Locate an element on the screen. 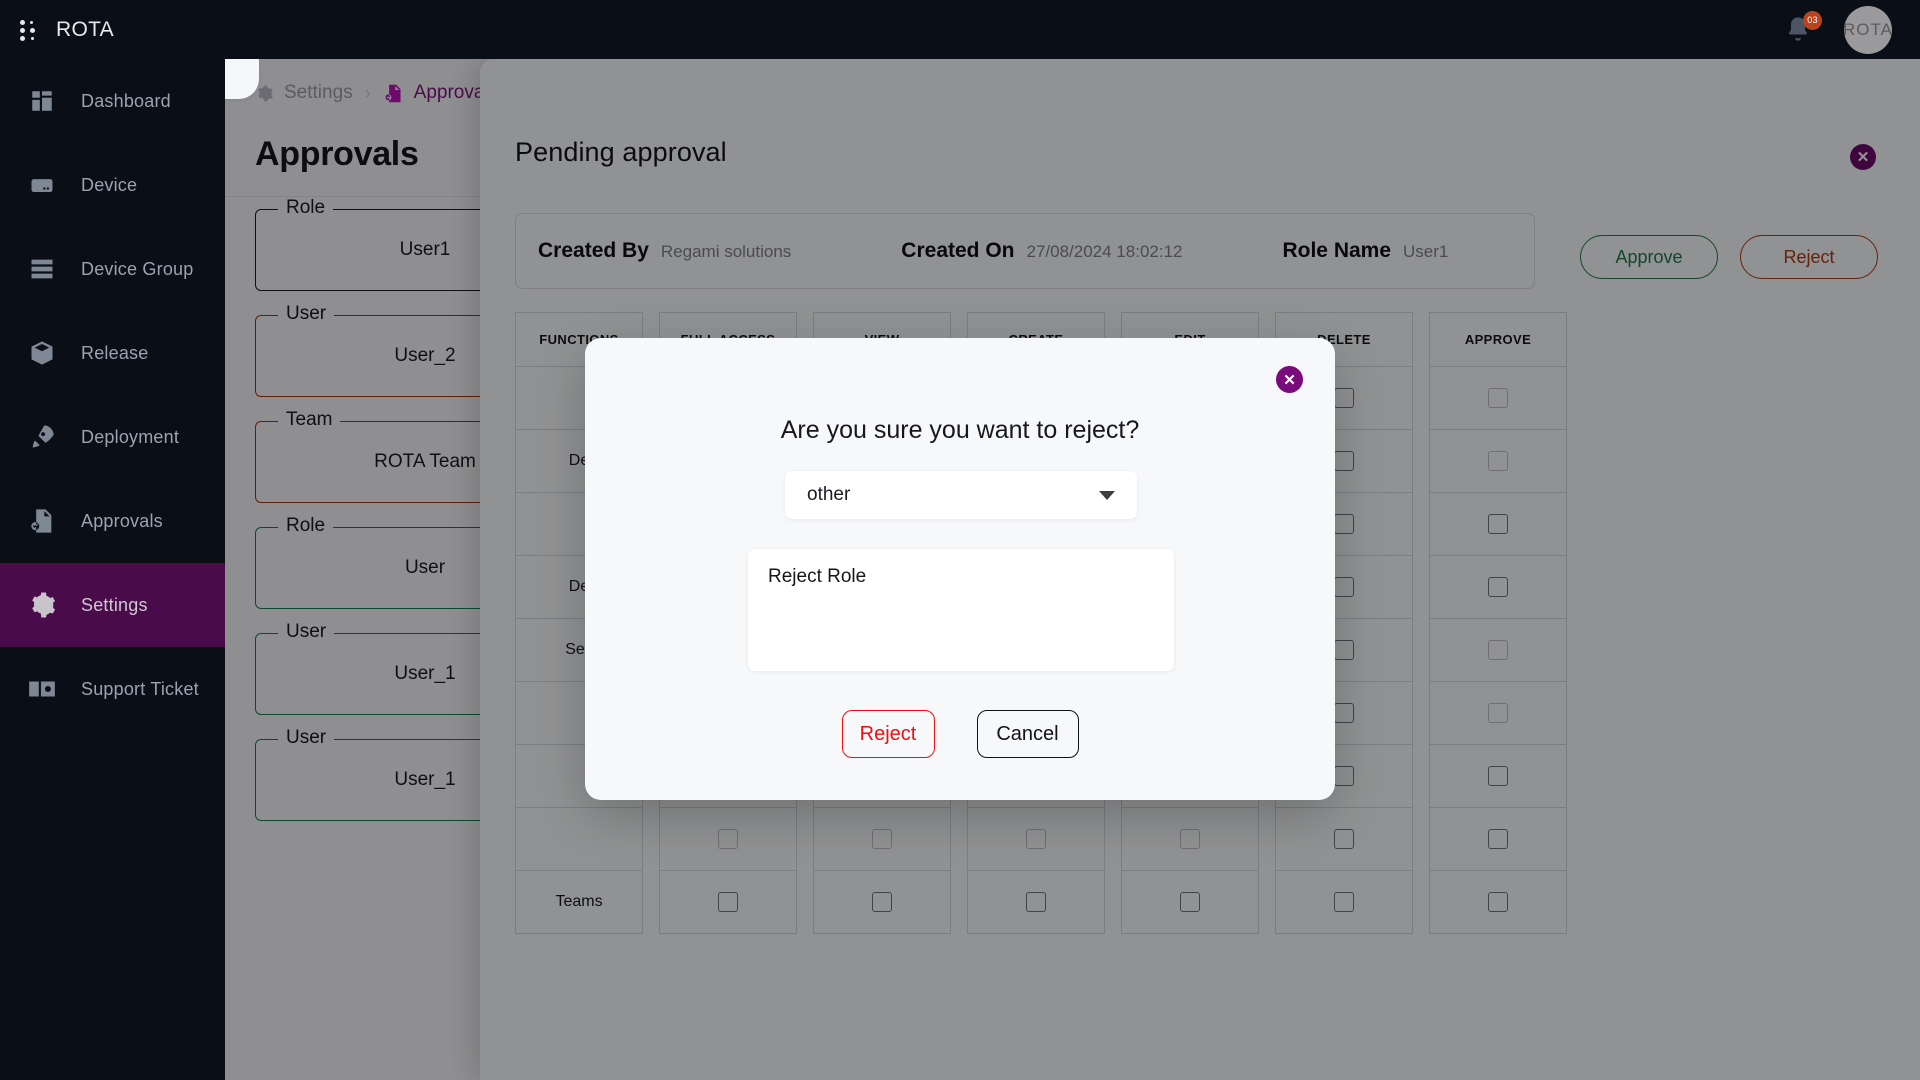  reject-reason-textarea: Reject Role is located at coordinates (961, 610).